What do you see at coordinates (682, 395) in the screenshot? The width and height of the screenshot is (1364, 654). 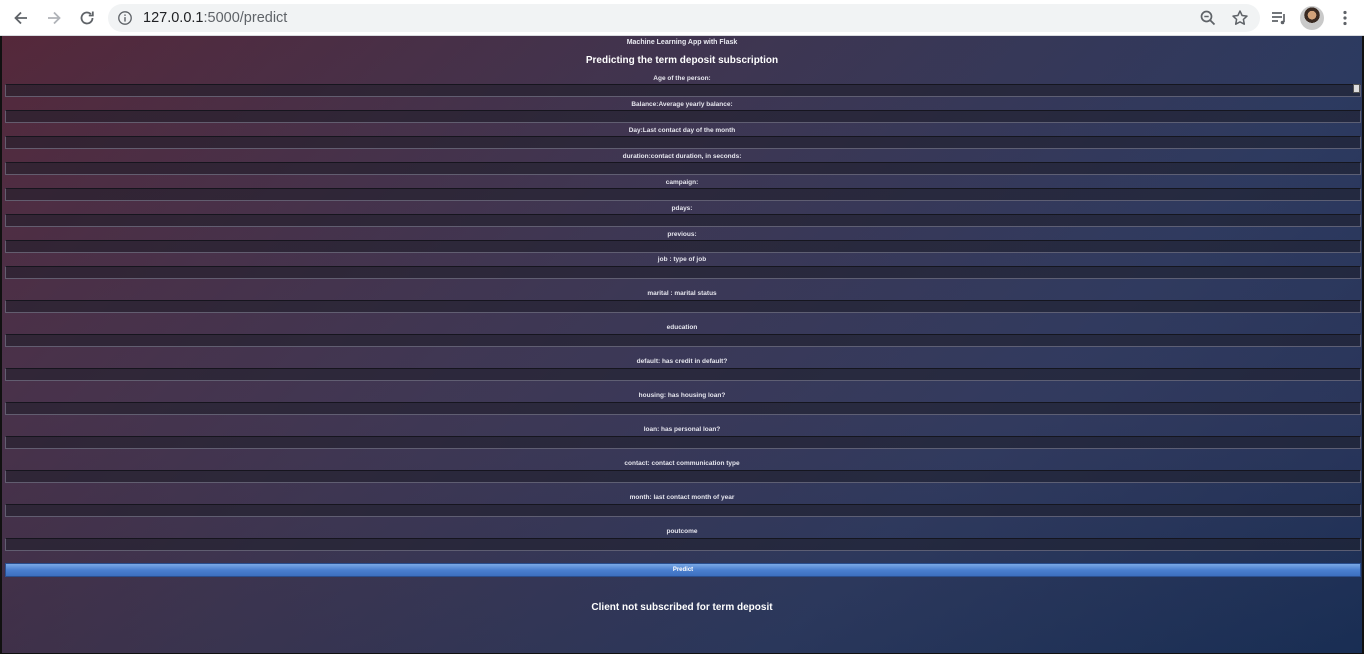 I see `housing-label: housing: has housing loan?` at bounding box center [682, 395].